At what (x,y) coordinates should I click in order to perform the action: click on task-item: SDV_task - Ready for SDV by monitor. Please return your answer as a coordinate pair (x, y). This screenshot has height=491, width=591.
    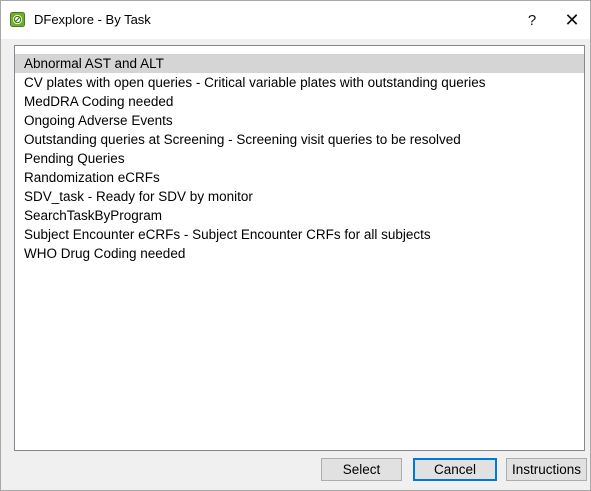
    Looking at the image, I should click on (299, 196).